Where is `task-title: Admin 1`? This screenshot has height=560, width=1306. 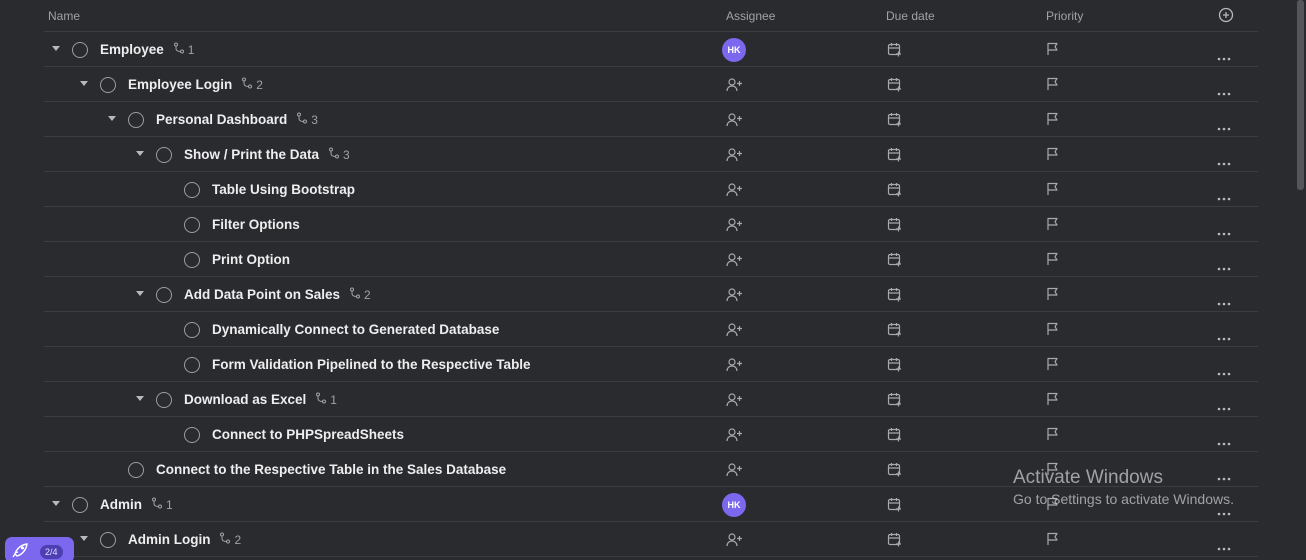
task-title: Admin 1 is located at coordinates (136, 504).